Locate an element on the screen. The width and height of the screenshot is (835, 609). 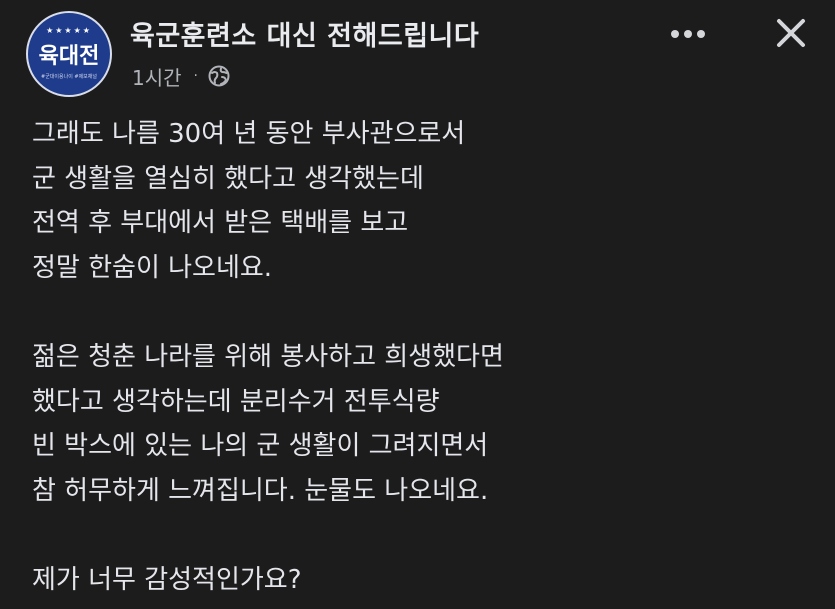
close-button is located at coordinates (791, 33).